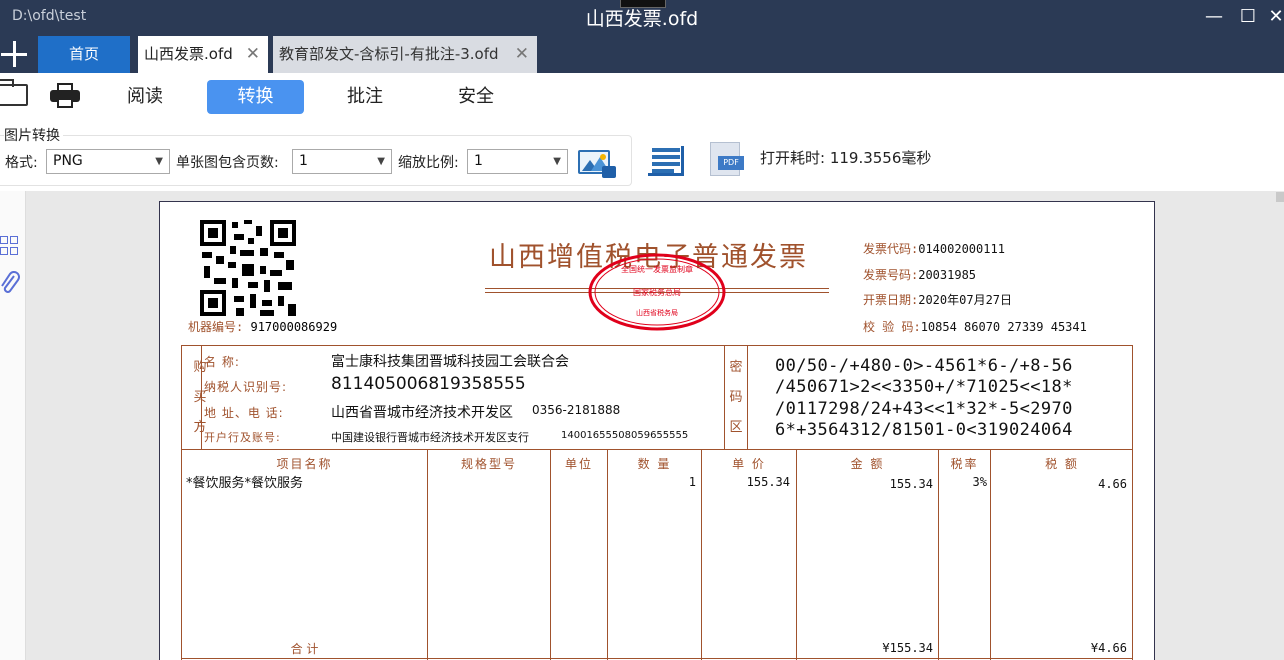  I want to click on cipher-side-3: 区, so click(736, 427).